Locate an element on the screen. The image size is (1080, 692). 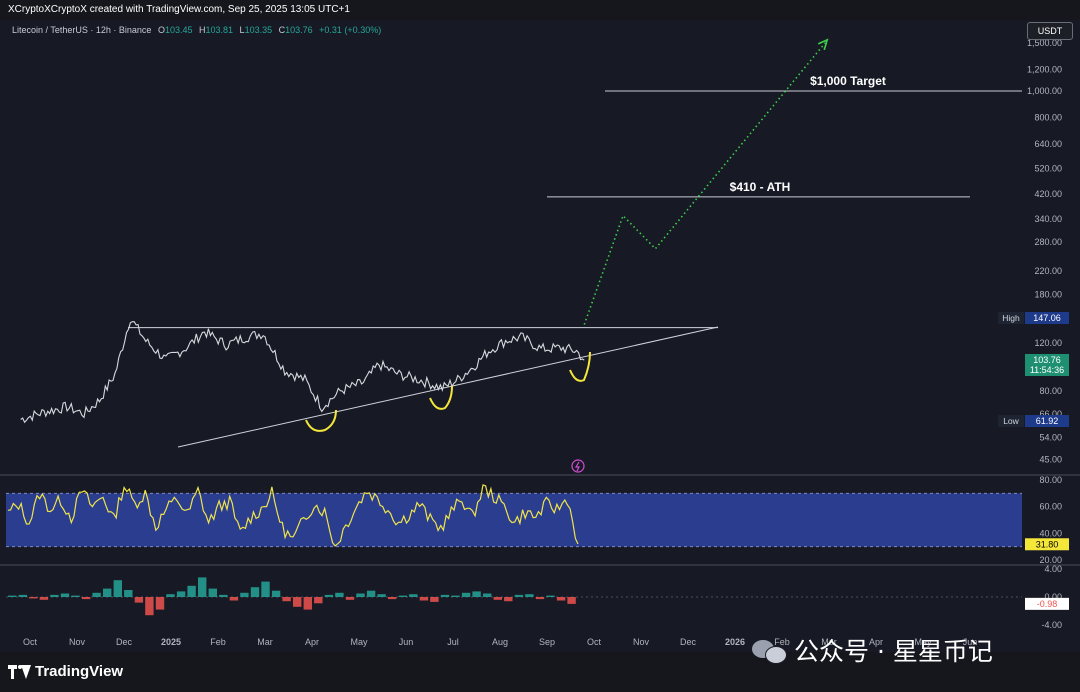
price-tick-label: 800.00 is located at coordinates (1048, 118).